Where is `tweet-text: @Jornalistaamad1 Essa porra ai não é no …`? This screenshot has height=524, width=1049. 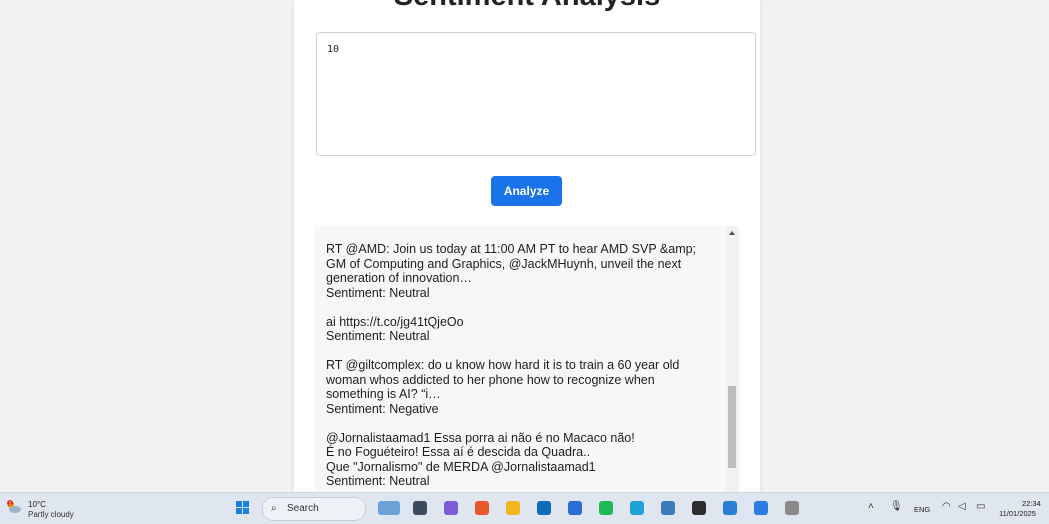 tweet-text: @Jornalistaamad1 Essa porra ai não é no … is located at coordinates (480, 452).